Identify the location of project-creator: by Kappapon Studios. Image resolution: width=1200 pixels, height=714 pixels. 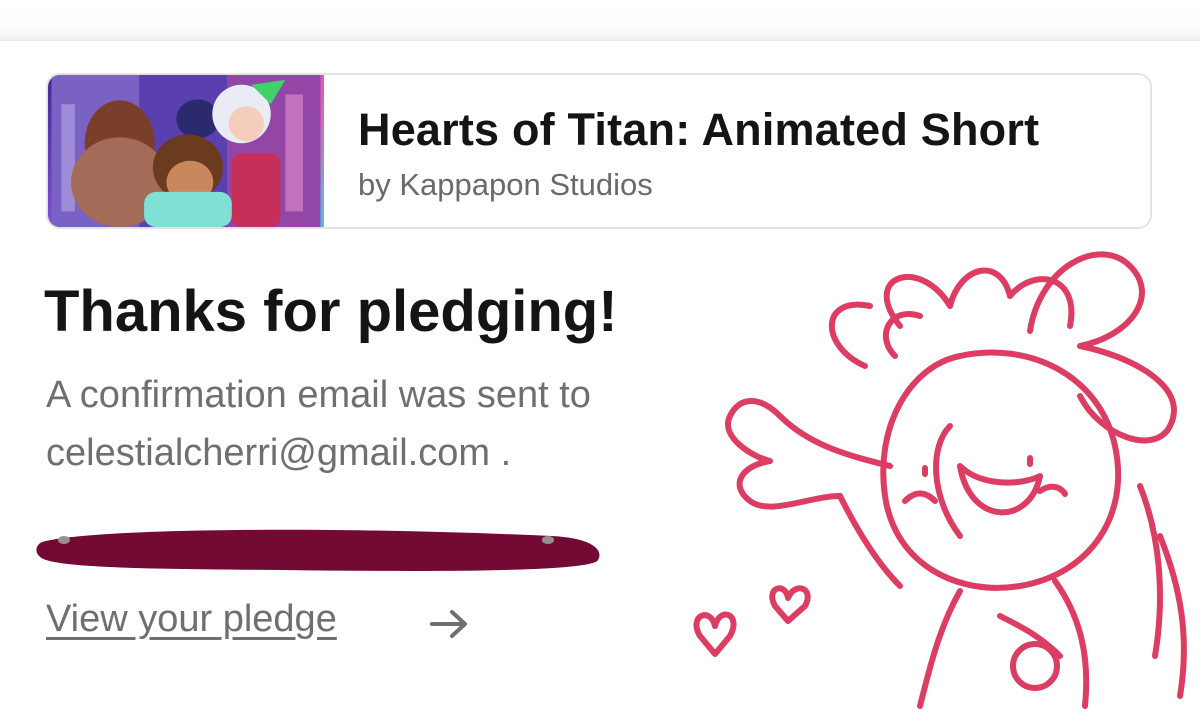
(698, 185).